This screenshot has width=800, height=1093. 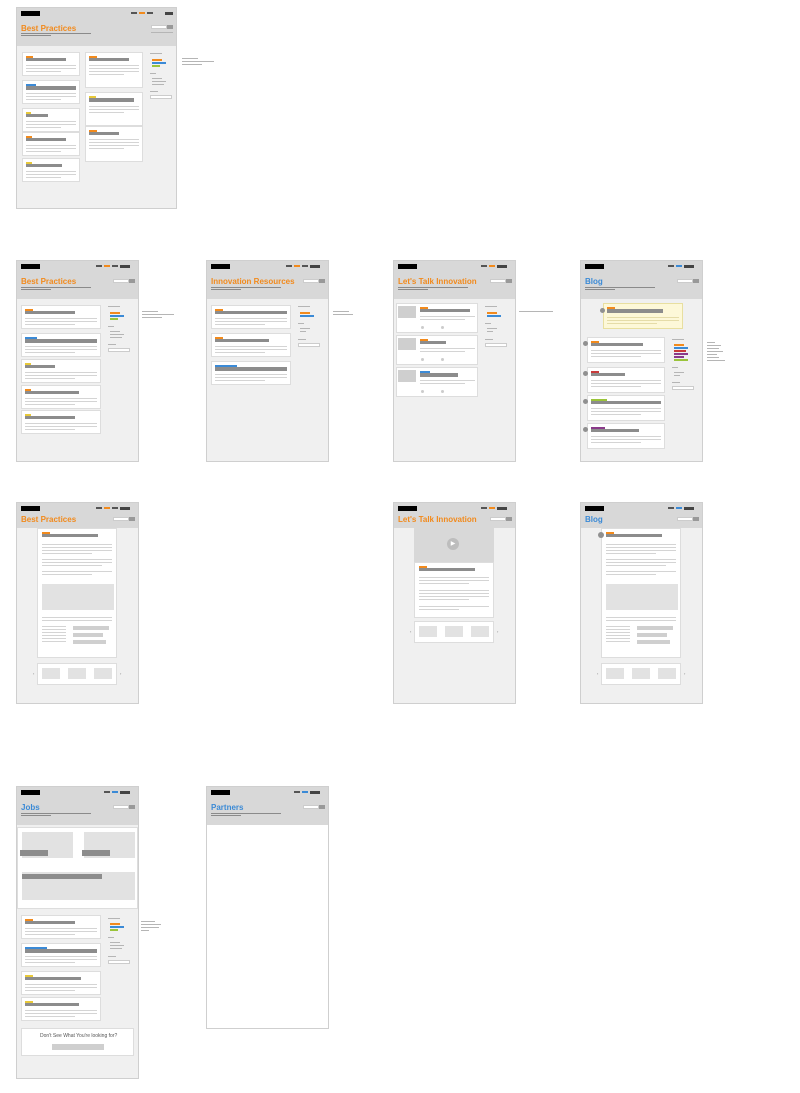 What do you see at coordinates (454, 603) in the screenshot?
I see `wireframe-lets-talk-innovation-detail: Let's Talk Innovation ▶ ‹ ›` at bounding box center [454, 603].